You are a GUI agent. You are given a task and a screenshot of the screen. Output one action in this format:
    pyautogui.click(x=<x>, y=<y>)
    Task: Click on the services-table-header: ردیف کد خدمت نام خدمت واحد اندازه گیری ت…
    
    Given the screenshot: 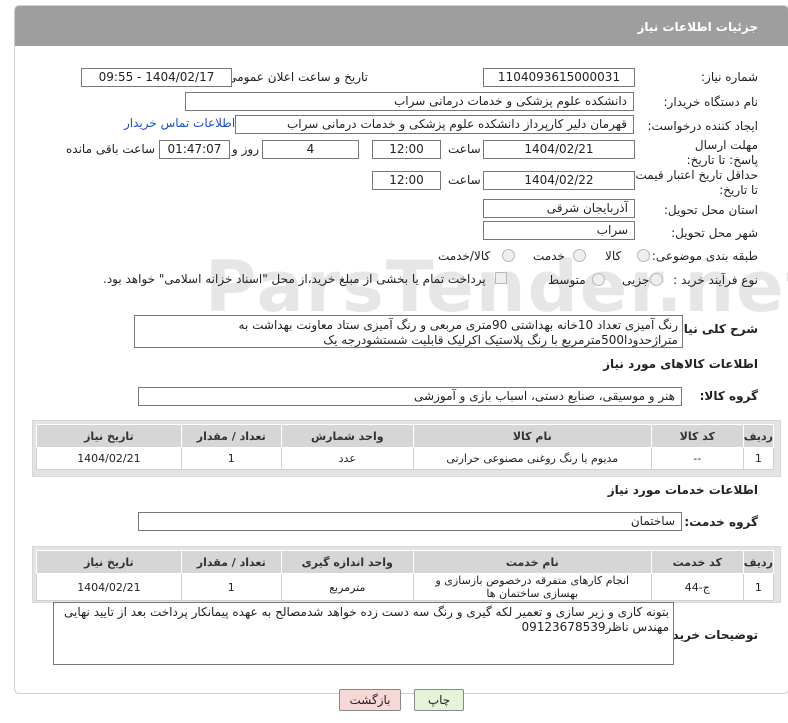 What is the action you would take?
    pyautogui.click(x=405, y=562)
    